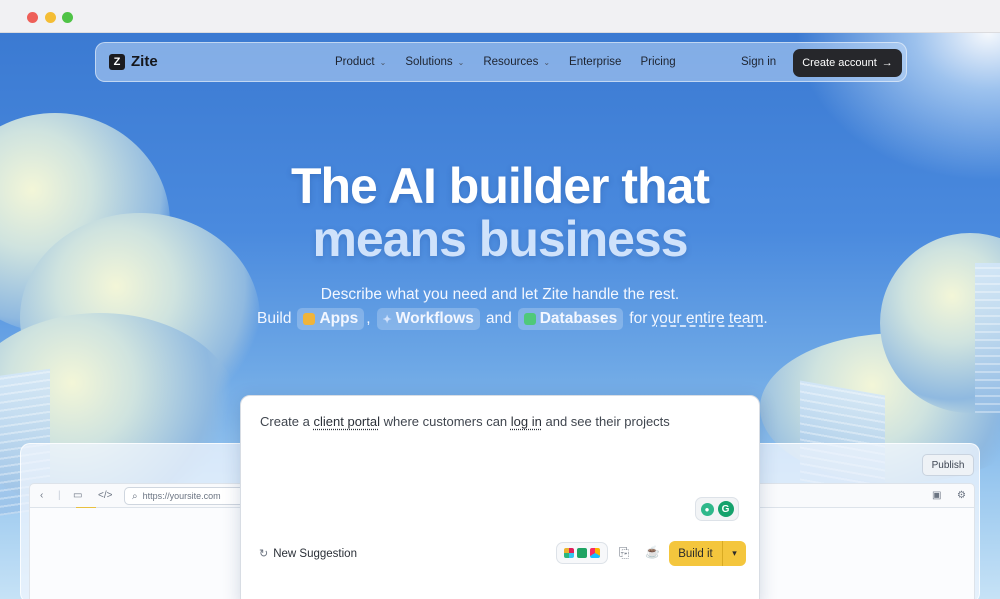 This screenshot has width=1000, height=599. What do you see at coordinates (309, 319) in the screenshot?
I see `cube-icon` at bounding box center [309, 319].